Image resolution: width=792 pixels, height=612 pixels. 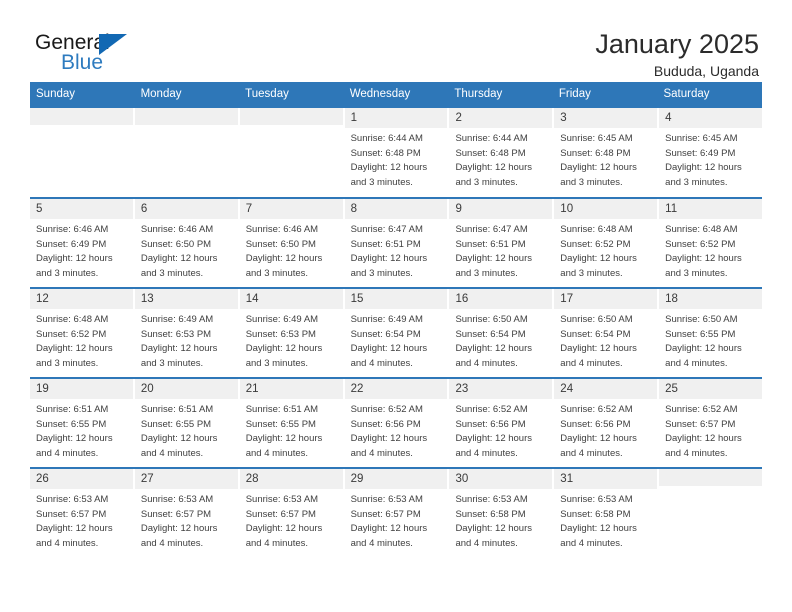 I want to click on day-number: 18, so click(x=711, y=299).